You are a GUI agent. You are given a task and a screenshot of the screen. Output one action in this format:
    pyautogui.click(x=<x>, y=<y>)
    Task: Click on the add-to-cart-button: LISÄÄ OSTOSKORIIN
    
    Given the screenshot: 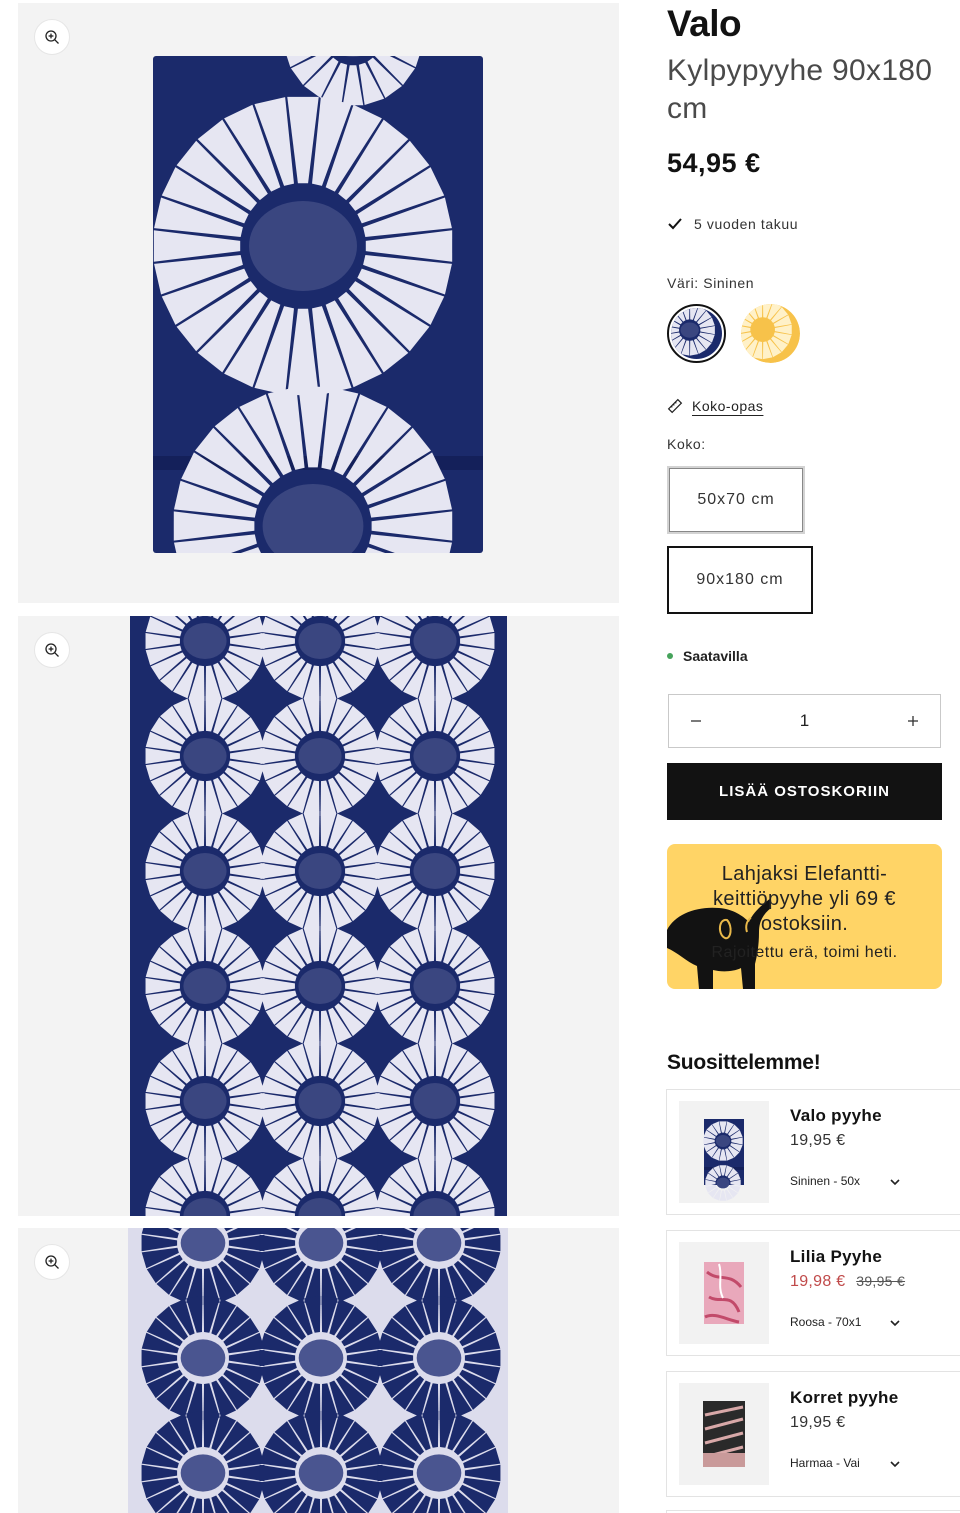 What is the action you would take?
    pyautogui.click(x=804, y=791)
    